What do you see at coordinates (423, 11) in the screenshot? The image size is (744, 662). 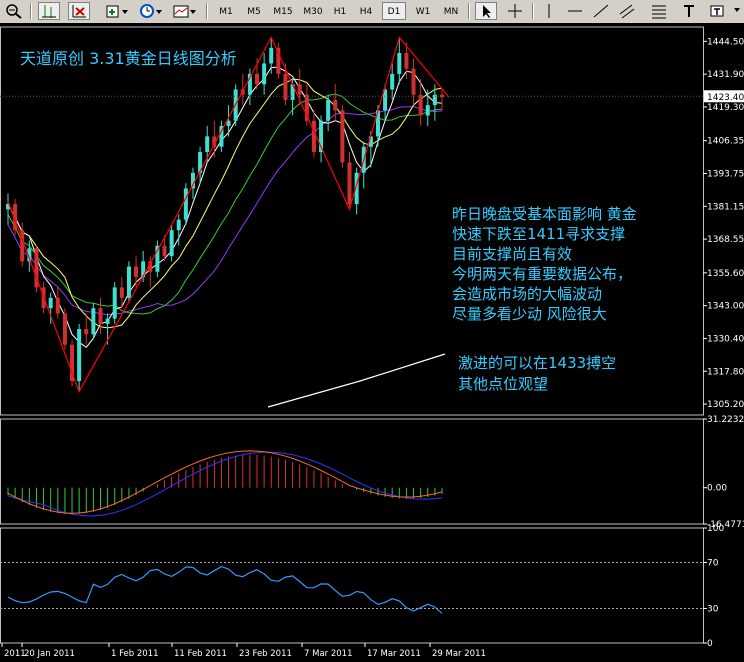 I see `timeframe-w1: W1` at bounding box center [423, 11].